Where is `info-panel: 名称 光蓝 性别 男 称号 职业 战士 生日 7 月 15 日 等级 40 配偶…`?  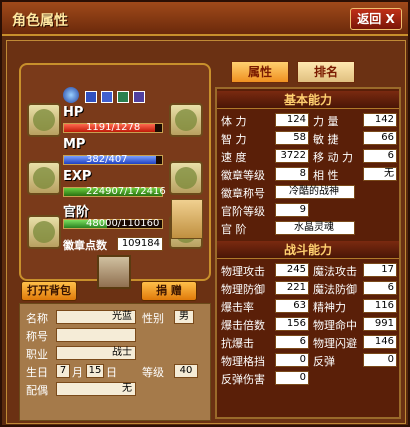 info-panel: 名称 光蓝 性别 男 称号 职业 战士 生日 7 月 15 日 等级 40 配偶… is located at coordinates (115, 362).